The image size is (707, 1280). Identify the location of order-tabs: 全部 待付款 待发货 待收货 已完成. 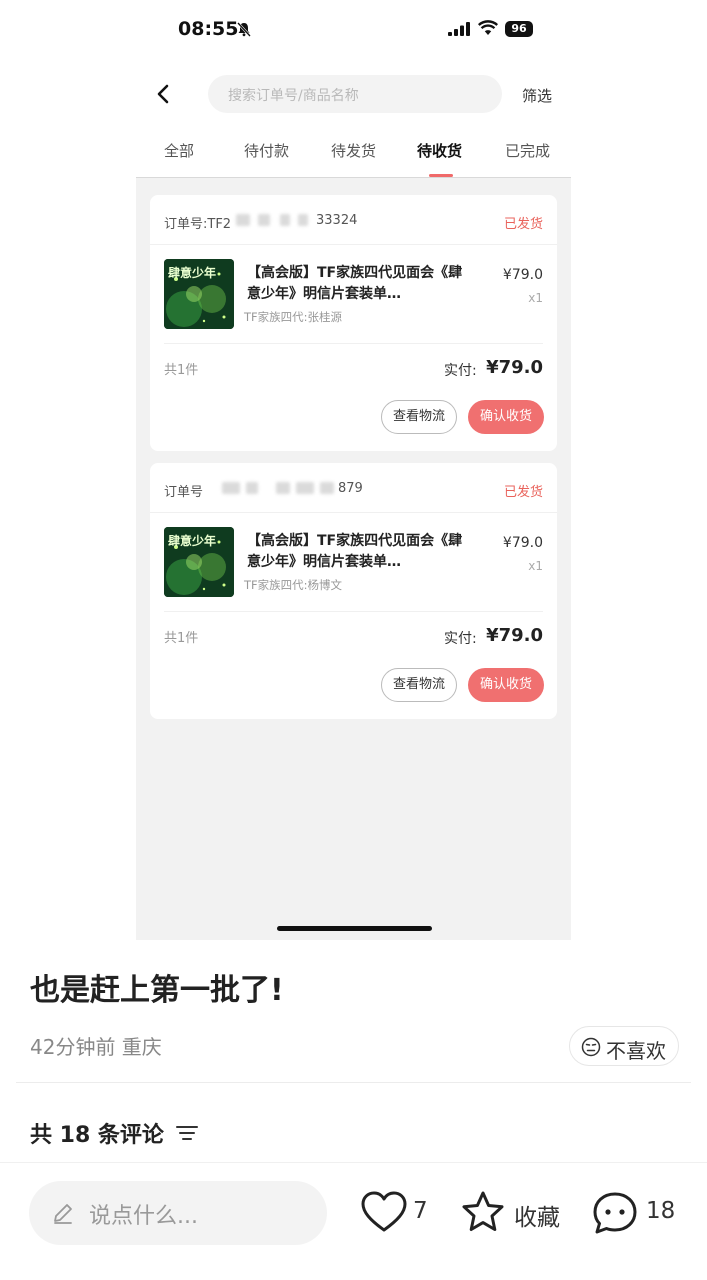
(353, 158).